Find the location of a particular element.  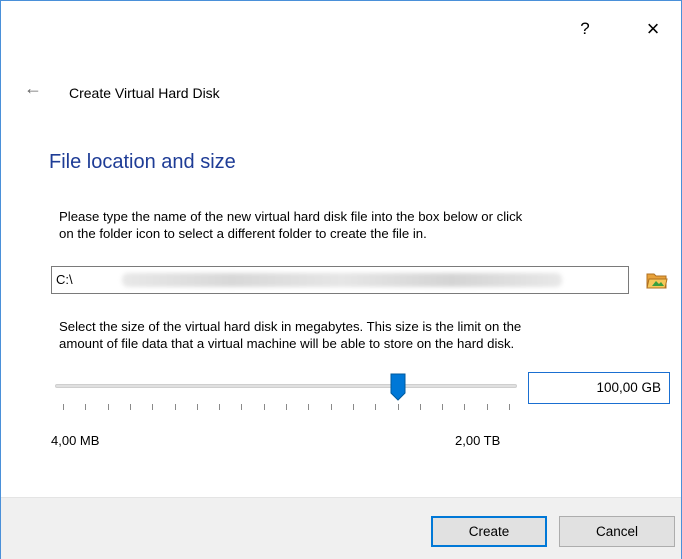

file-path-value: C:\ is located at coordinates (64, 279).